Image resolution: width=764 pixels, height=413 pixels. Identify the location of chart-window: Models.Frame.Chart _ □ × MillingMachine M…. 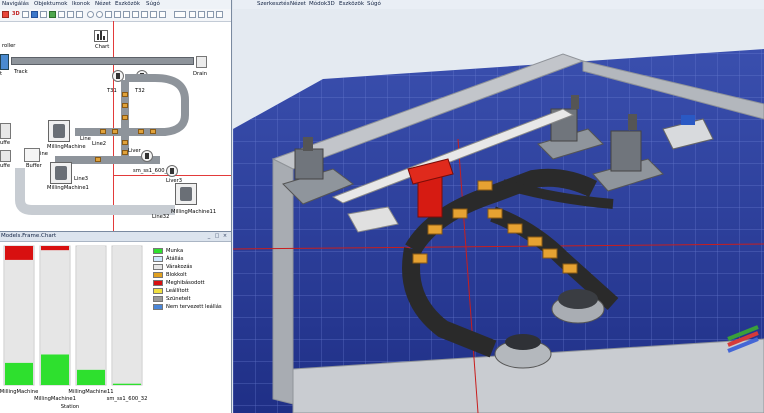
(116, 322).